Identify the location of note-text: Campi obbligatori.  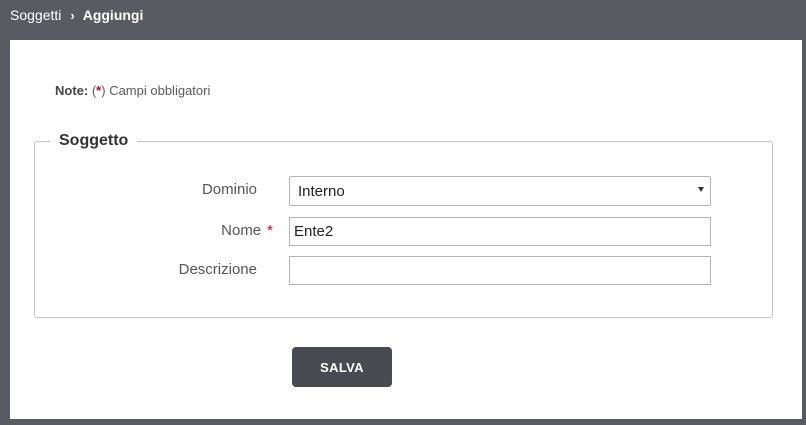
(158, 90).